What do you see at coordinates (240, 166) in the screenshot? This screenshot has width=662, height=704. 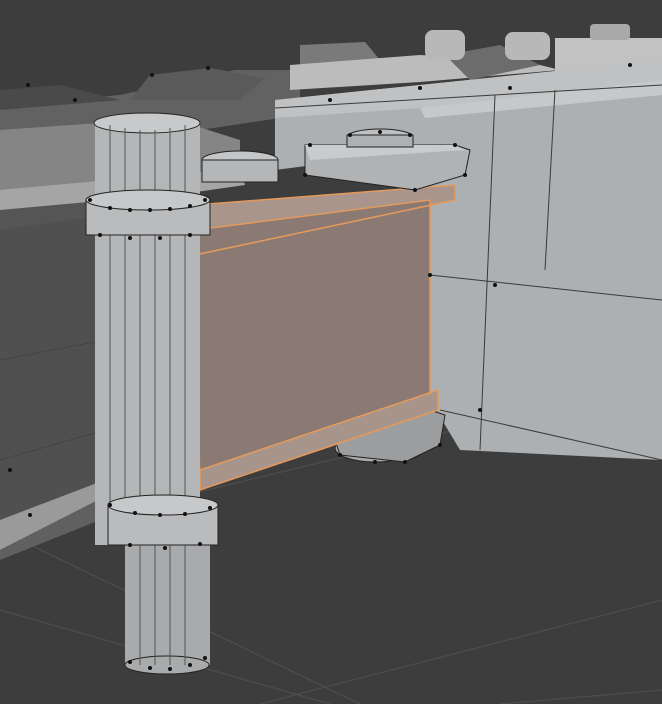 I see `upper-nub` at bounding box center [240, 166].